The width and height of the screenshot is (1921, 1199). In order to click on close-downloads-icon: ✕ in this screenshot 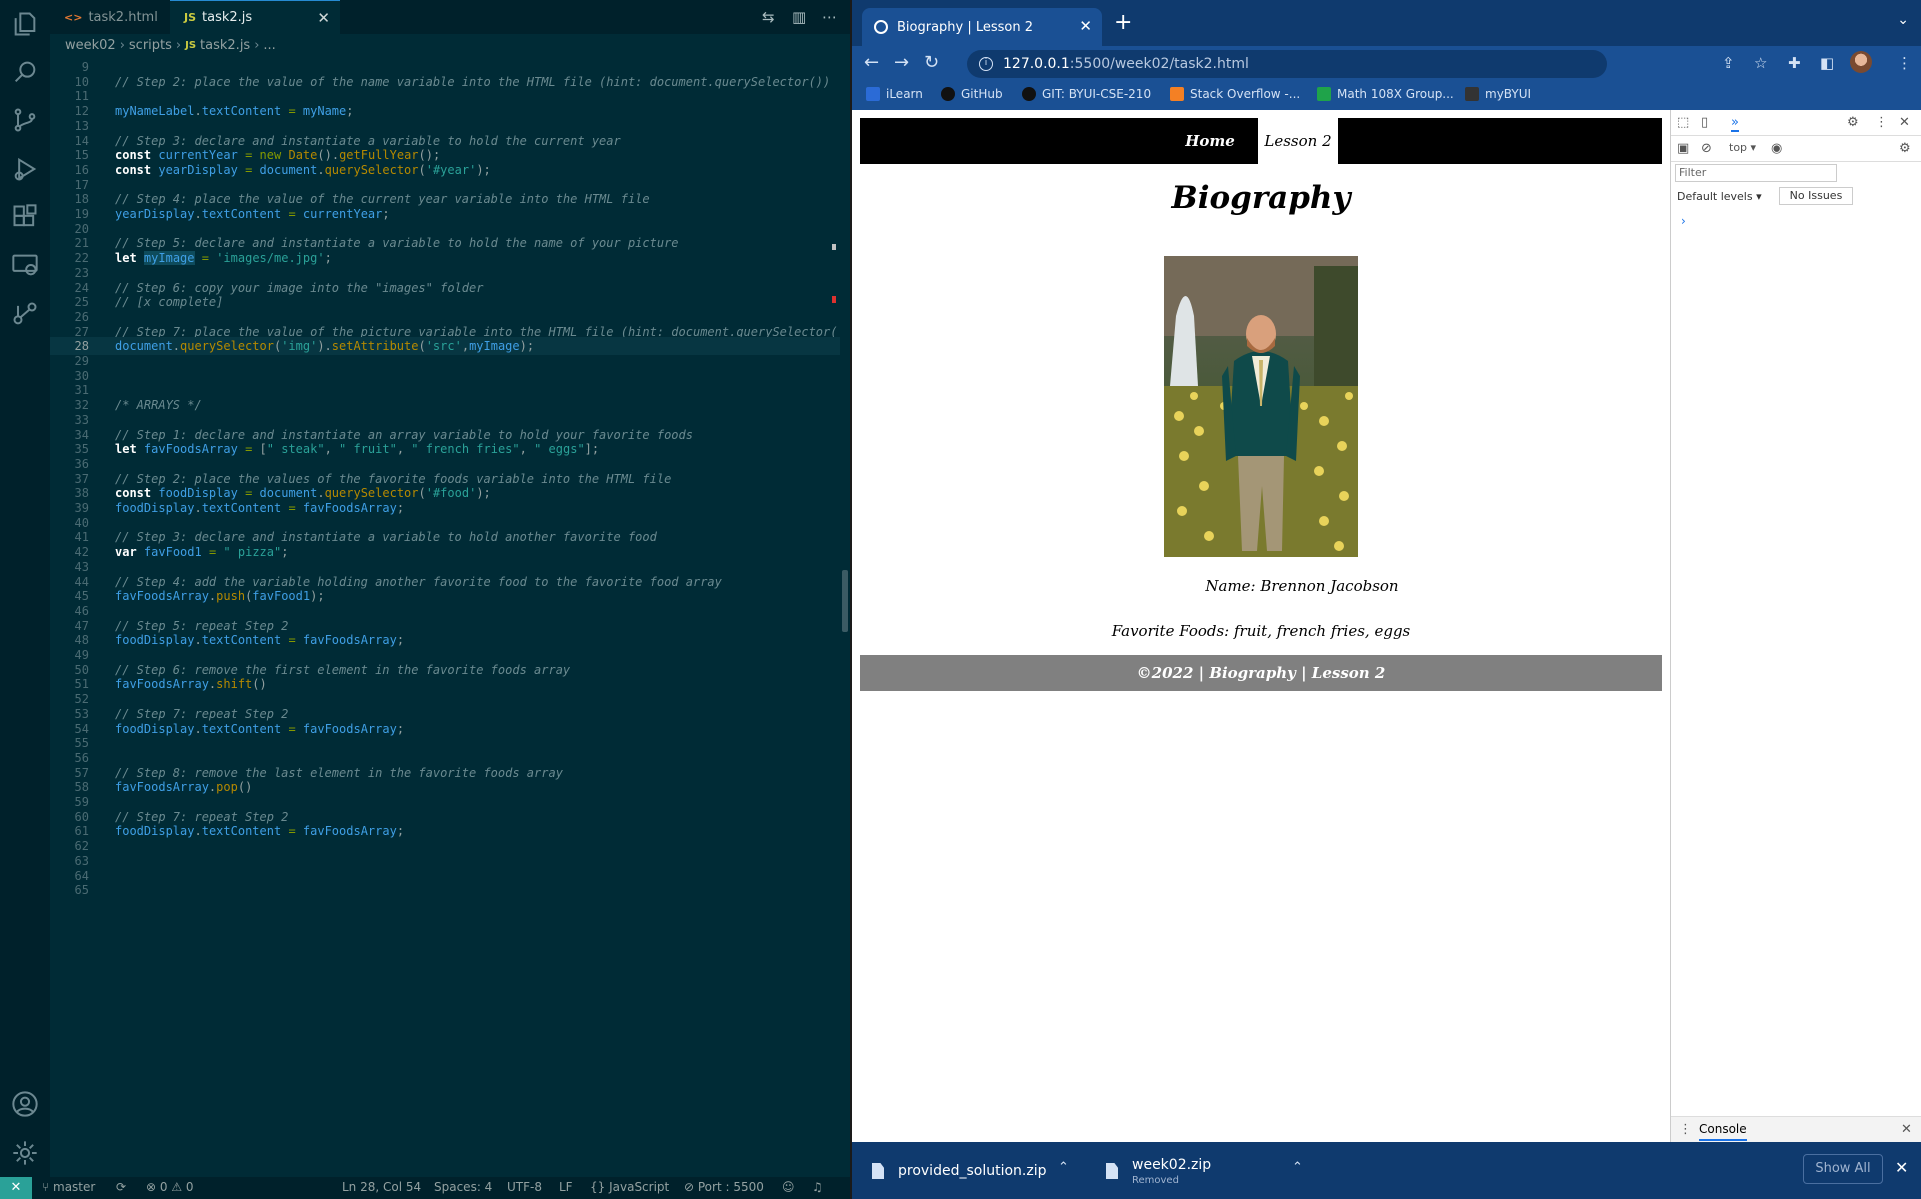, I will do `click(1901, 1167)`.